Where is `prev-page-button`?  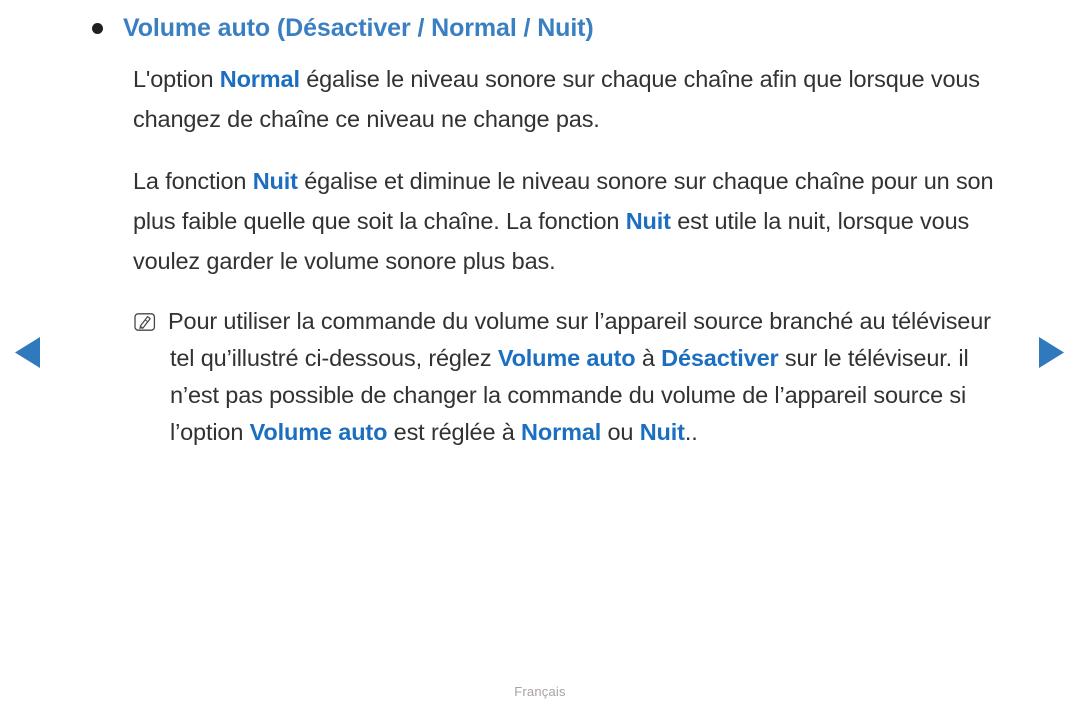
prev-page-button is located at coordinates (28, 352).